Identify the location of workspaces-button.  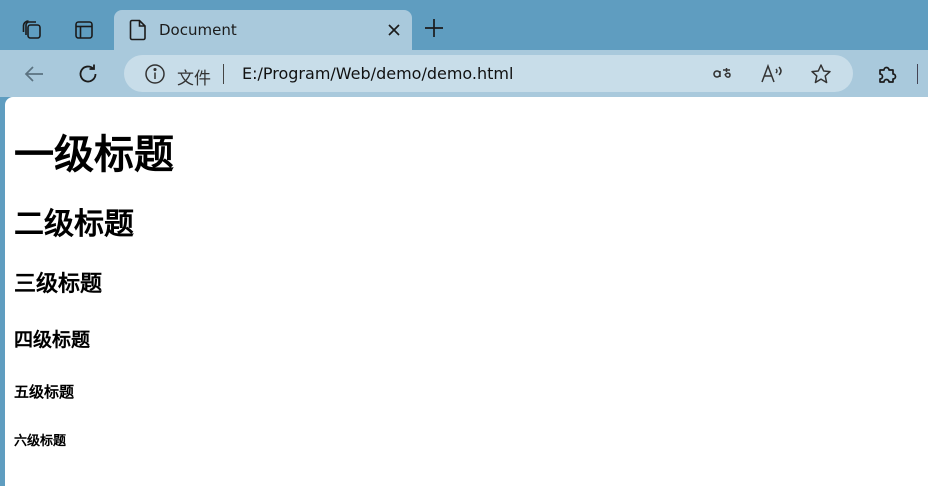
(32, 30).